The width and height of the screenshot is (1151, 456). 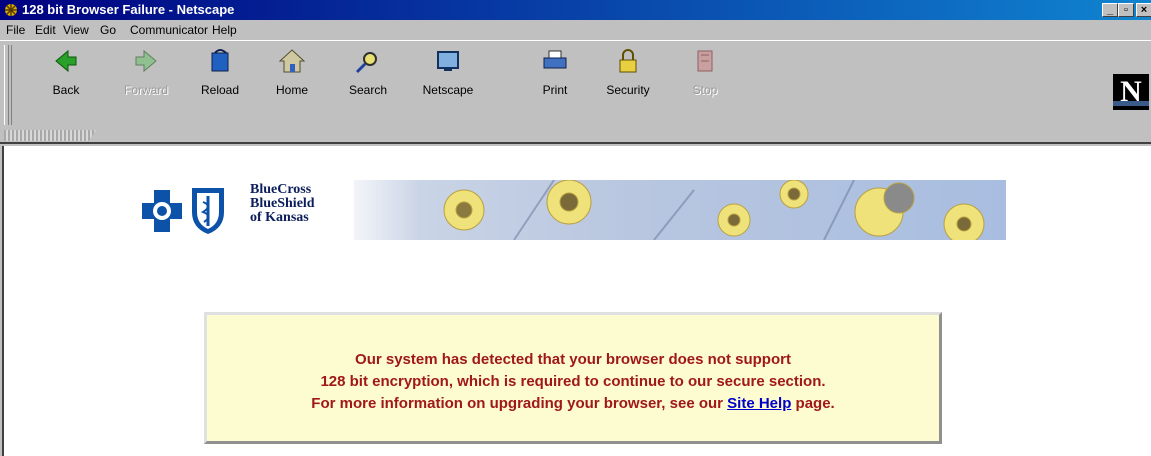 I want to click on sunflower-illustration, so click(x=714, y=210).